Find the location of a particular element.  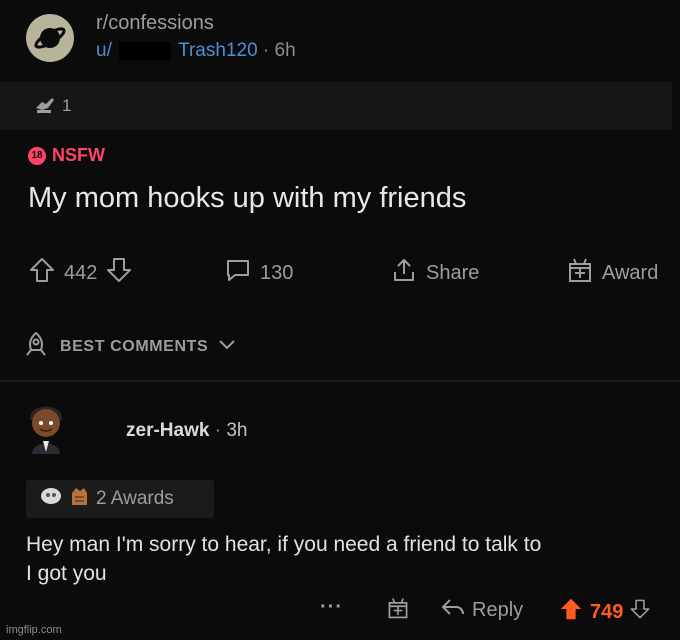

reply-label: Reply is located at coordinates (498, 609).